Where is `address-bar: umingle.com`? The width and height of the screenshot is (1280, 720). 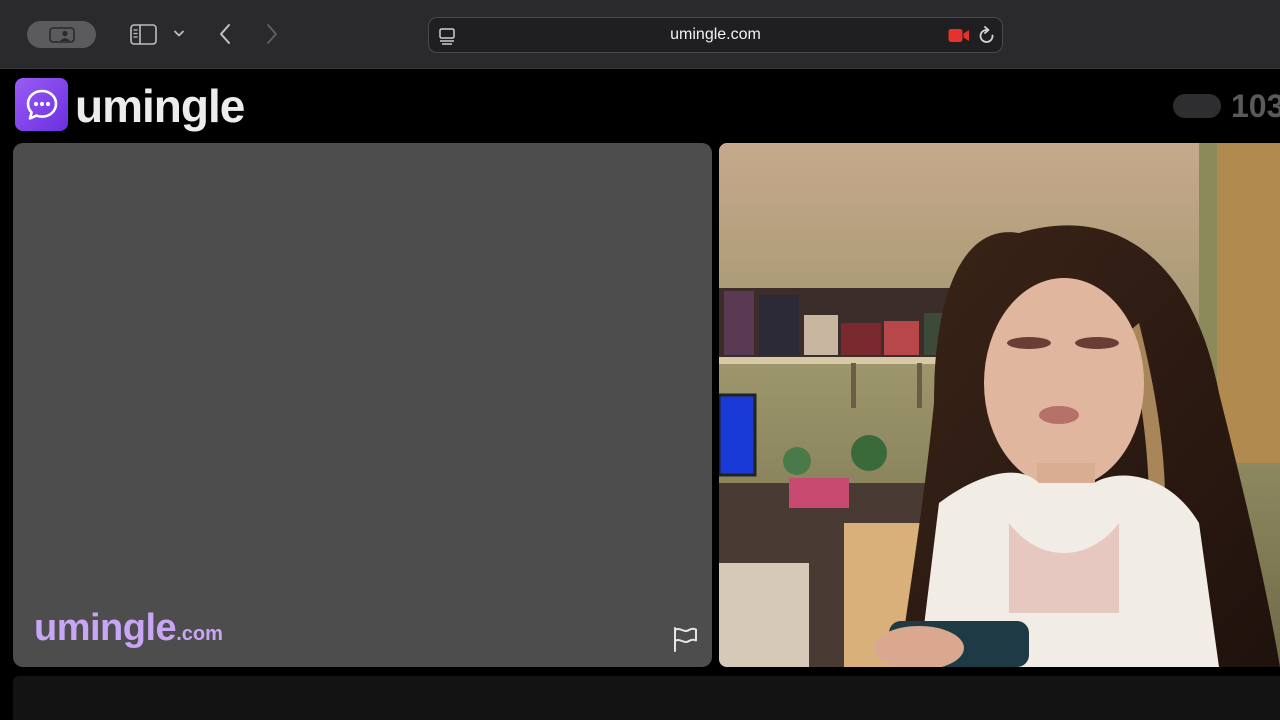 address-bar: umingle.com is located at coordinates (715, 35).